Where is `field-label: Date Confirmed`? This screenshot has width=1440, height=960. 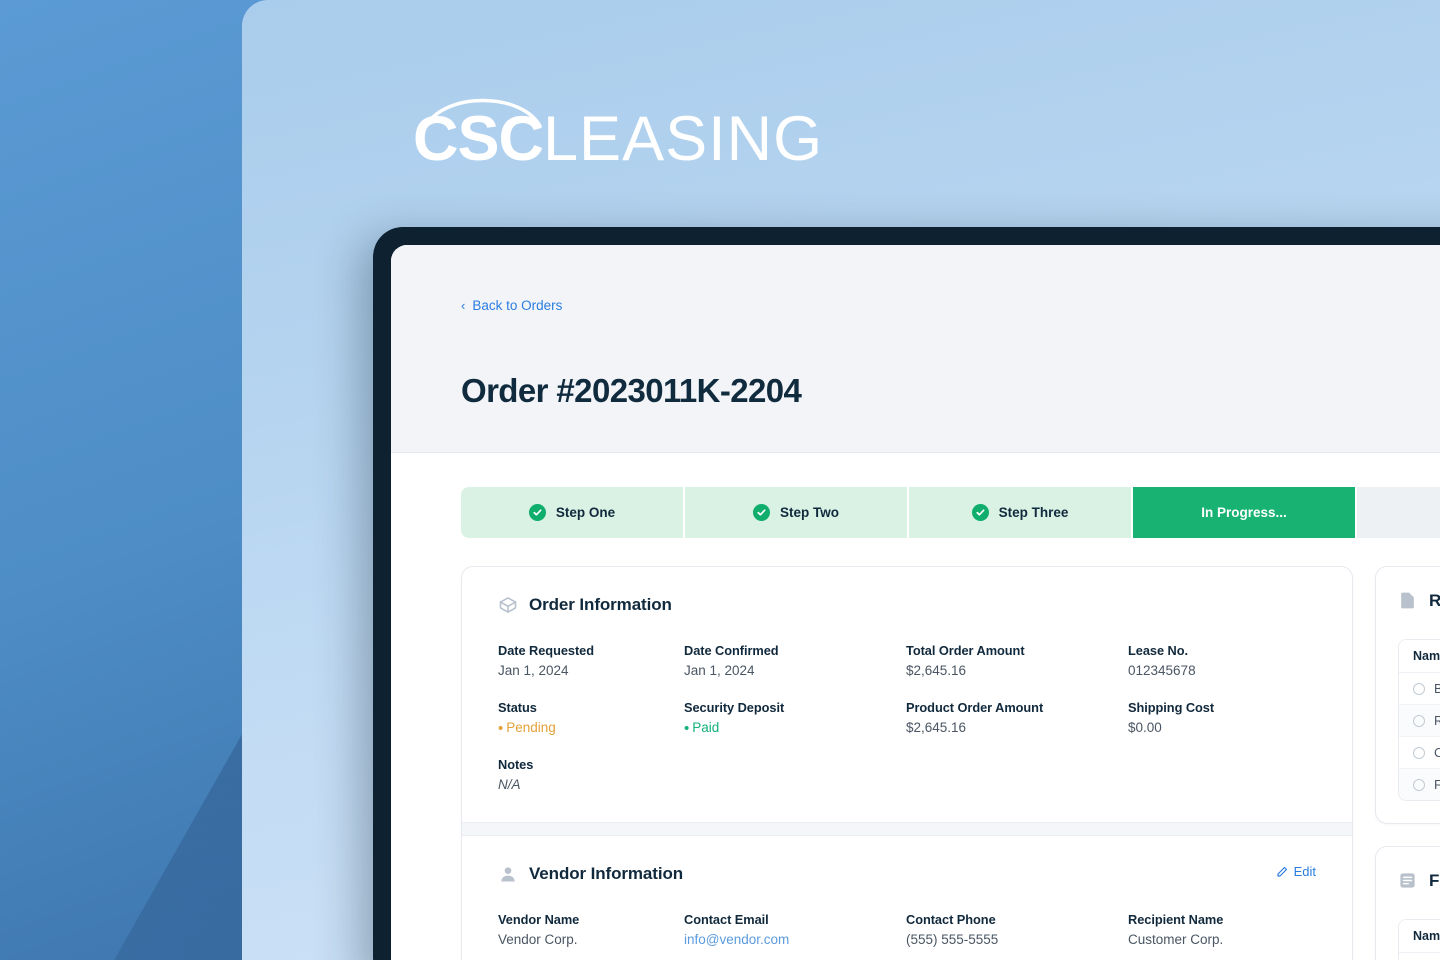 field-label: Date Confirmed is located at coordinates (731, 650).